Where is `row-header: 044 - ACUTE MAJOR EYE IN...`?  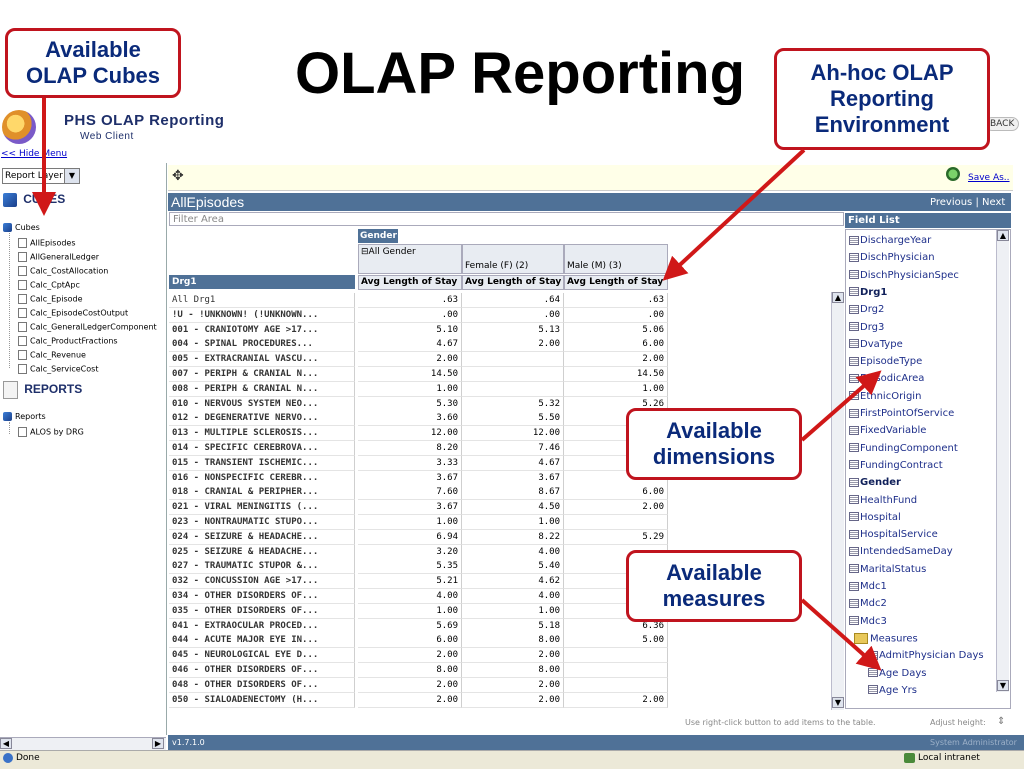 row-header: 044 - ACUTE MAJOR EYE IN... is located at coordinates (262, 641).